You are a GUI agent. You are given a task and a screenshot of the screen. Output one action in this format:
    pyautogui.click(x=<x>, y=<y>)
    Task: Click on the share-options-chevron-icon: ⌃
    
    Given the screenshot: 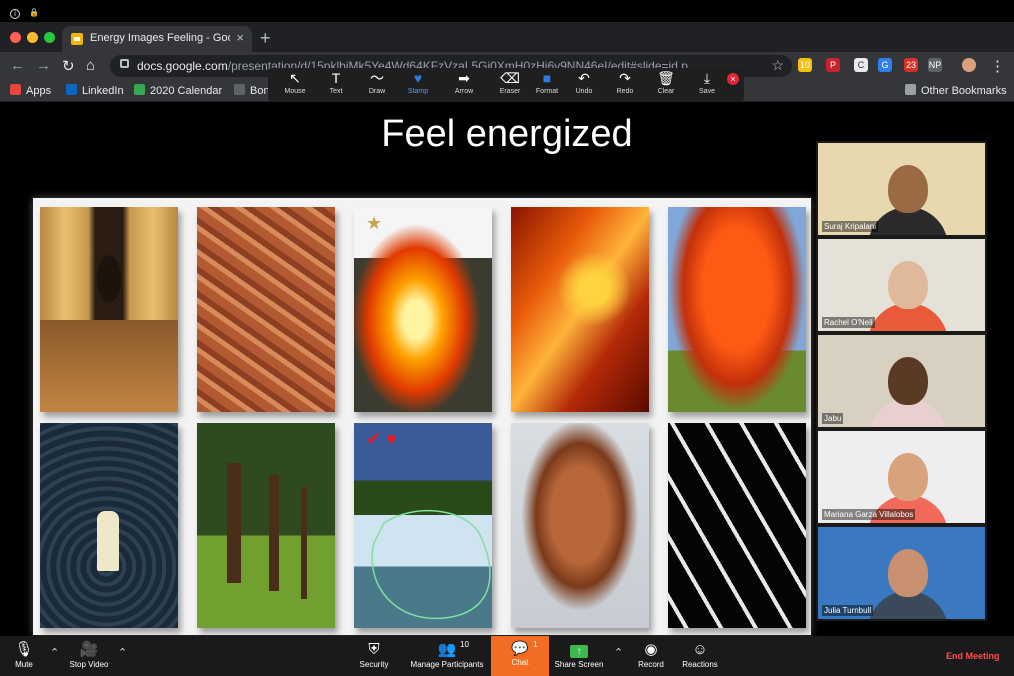 What is the action you would take?
    pyautogui.click(x=618, y=652)
    